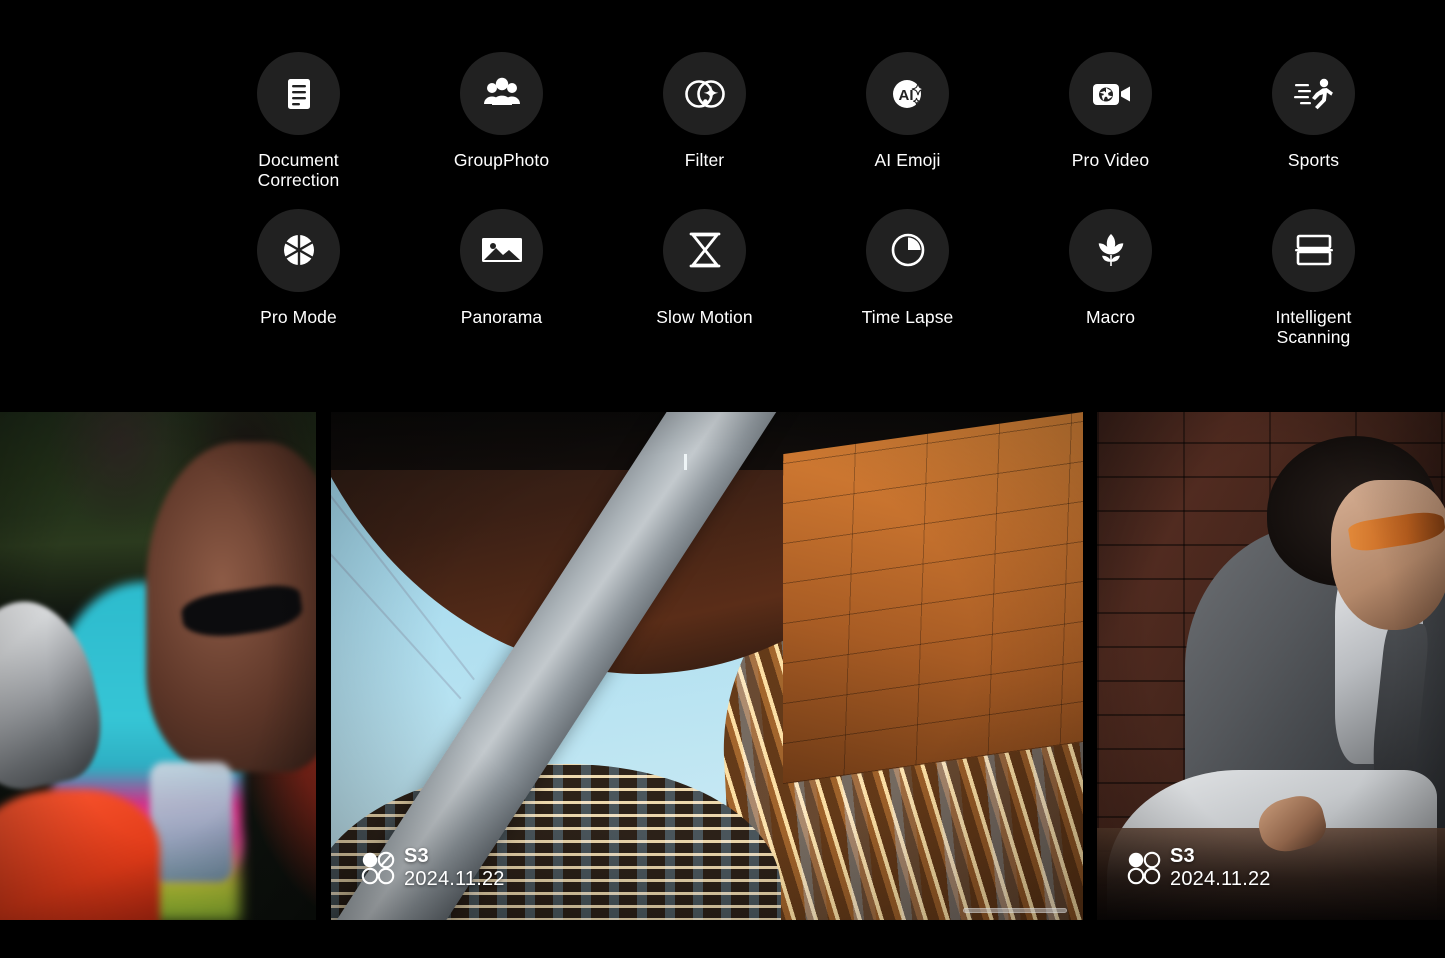  Describe the element at coordinates (298, 250) in the screenshot. I see `aperture-icon` at that location.